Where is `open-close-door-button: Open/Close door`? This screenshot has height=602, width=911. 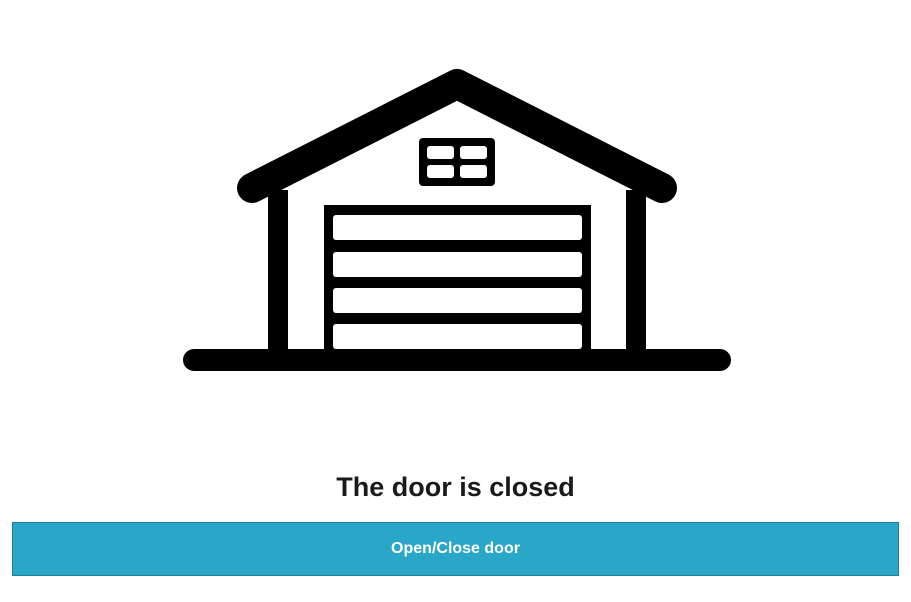 open-close-door-button: Open/Close door is located at coordinates (455, 549).